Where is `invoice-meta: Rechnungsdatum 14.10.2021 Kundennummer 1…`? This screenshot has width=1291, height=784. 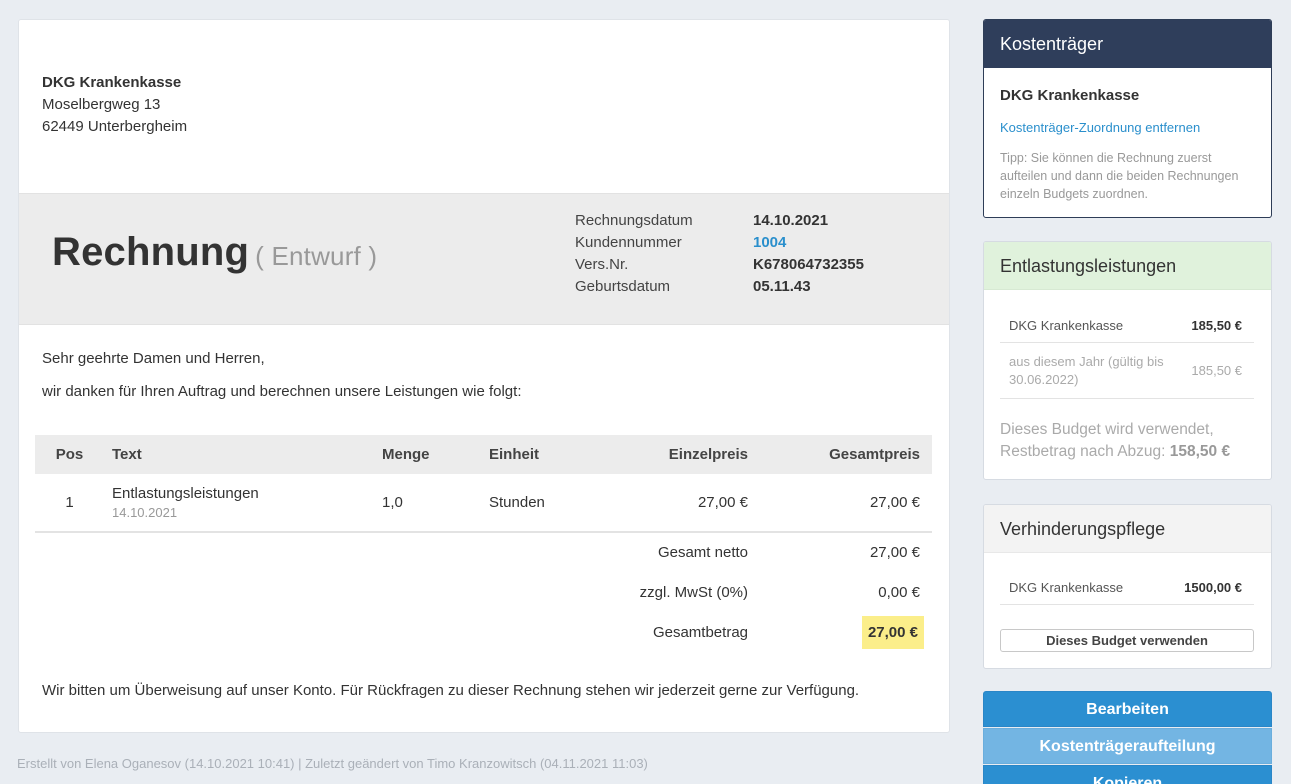
invoice-meta: Rechnungsdatum 14.10.2021 Kundennummer 1… is located at coordinates (719, 254).